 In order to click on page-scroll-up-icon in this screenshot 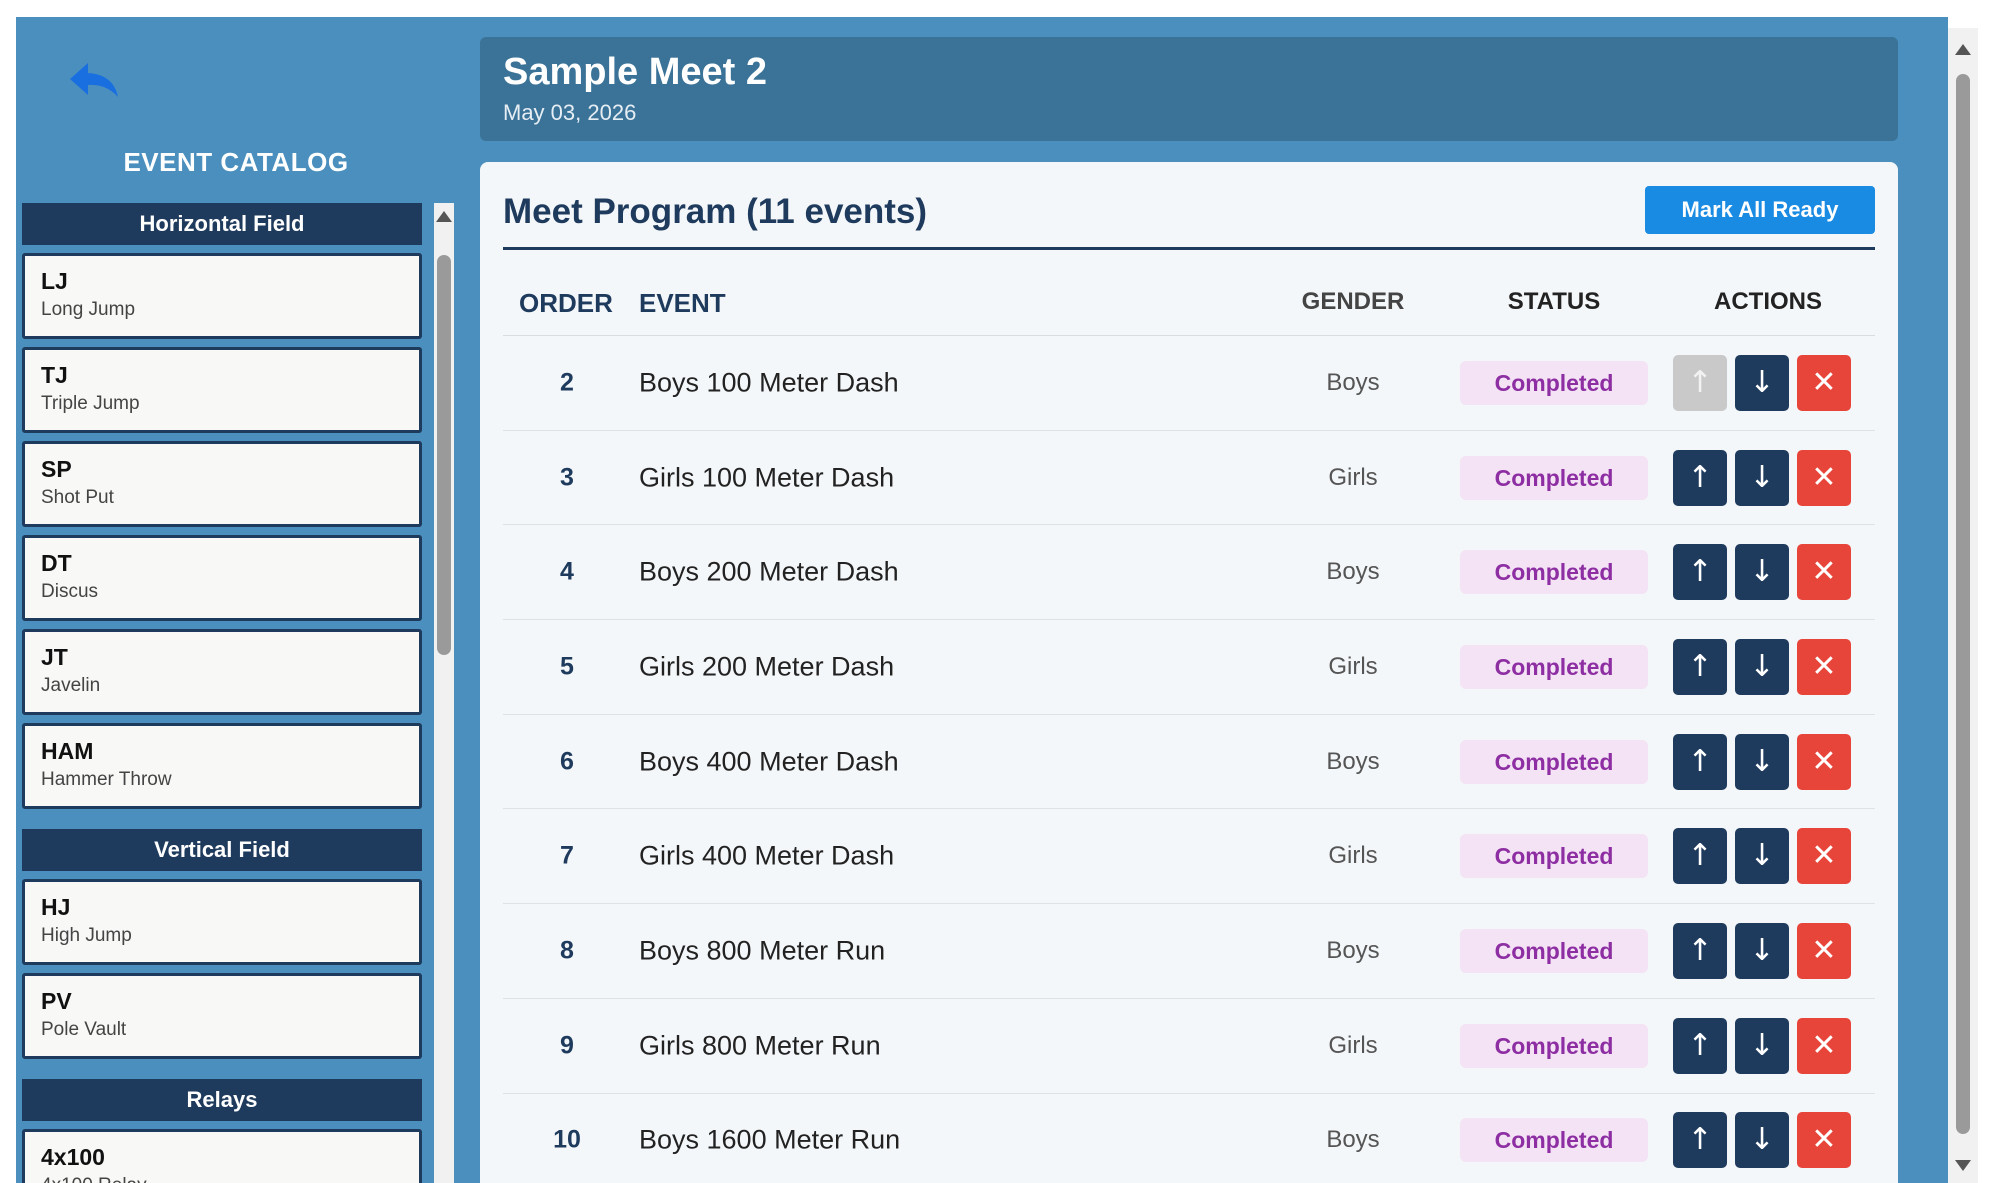, I will do `click(1963, 49)`.